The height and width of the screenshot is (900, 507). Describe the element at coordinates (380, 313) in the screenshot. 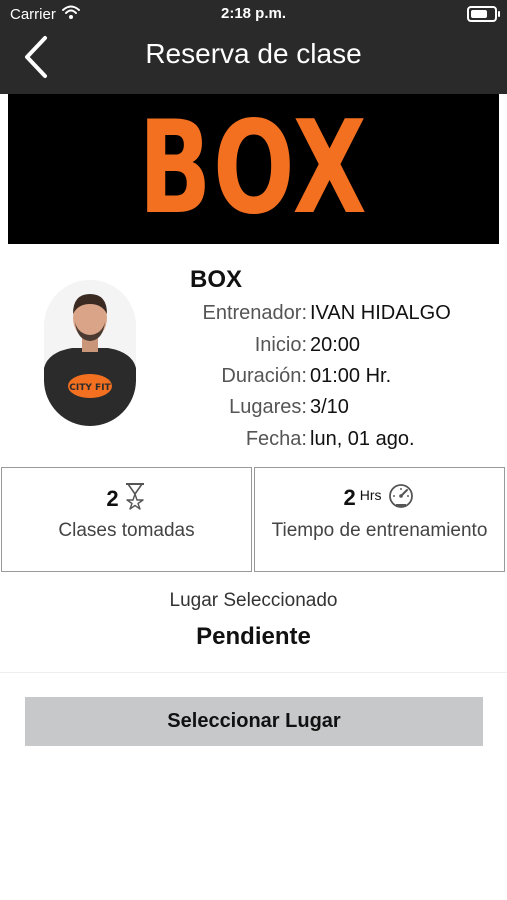

I see `detail-value: IVAN HIDALGO` at that location.